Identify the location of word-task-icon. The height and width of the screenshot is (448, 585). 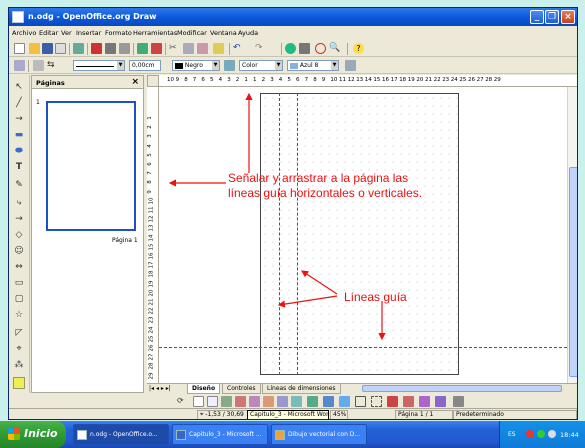
(181, 435).